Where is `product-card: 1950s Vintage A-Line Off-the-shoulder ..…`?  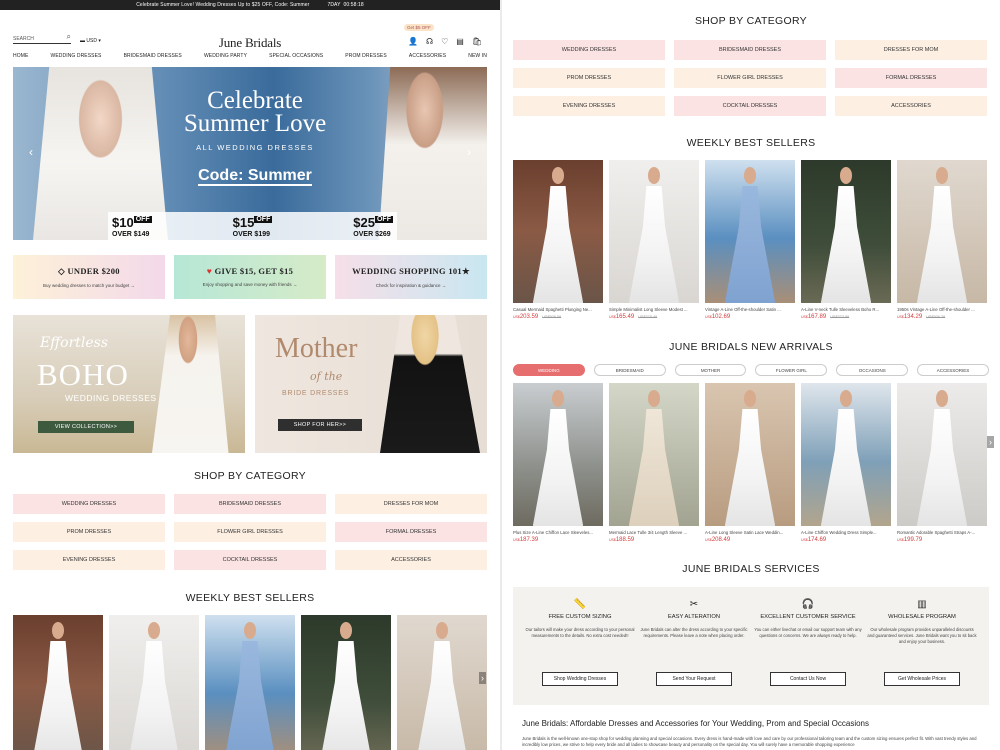
product-card: 1950s Vintage A-Line Off-the-shoulder ..… is located at coordinates (942, 240).